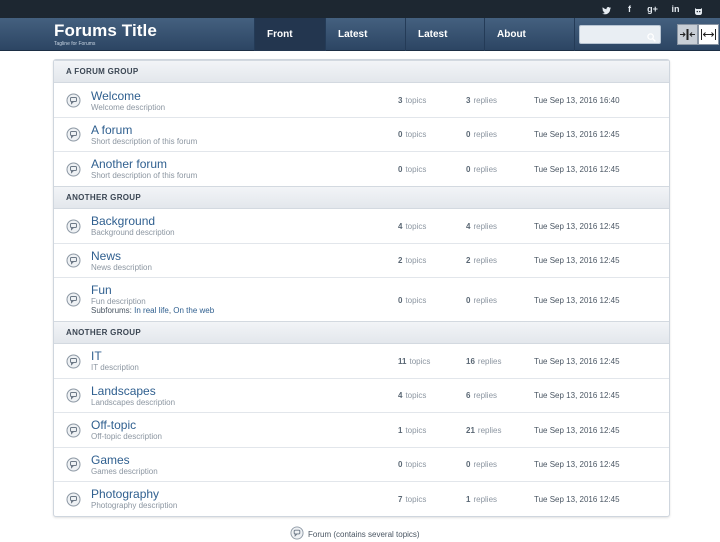 Image resolution: width=720 pixels, height=542 pixels. Describe the element at coordinates (106, 256) in the screenshot. I see `forum-title: News` at that location.